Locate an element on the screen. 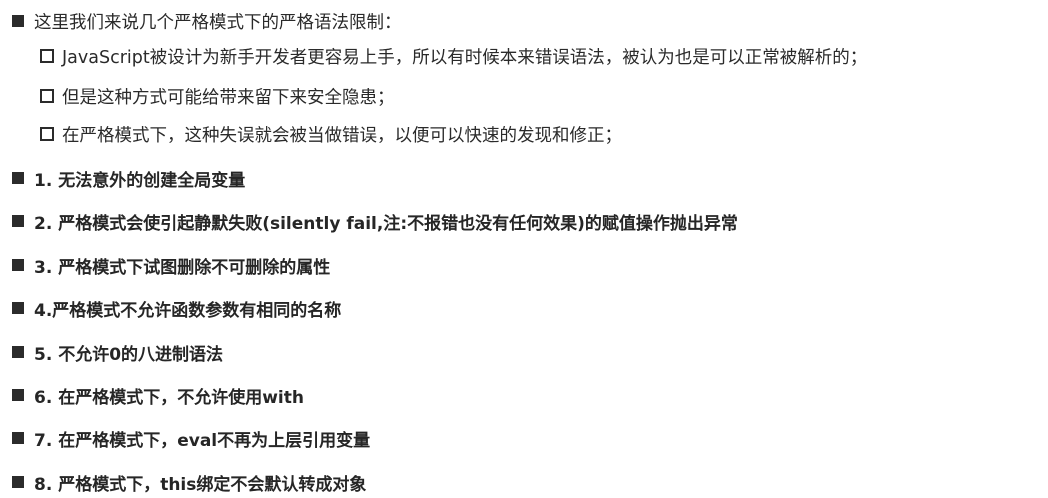  rule-text: 1. 无法意外的创建全局变量 is located at coordinates (140, 180).